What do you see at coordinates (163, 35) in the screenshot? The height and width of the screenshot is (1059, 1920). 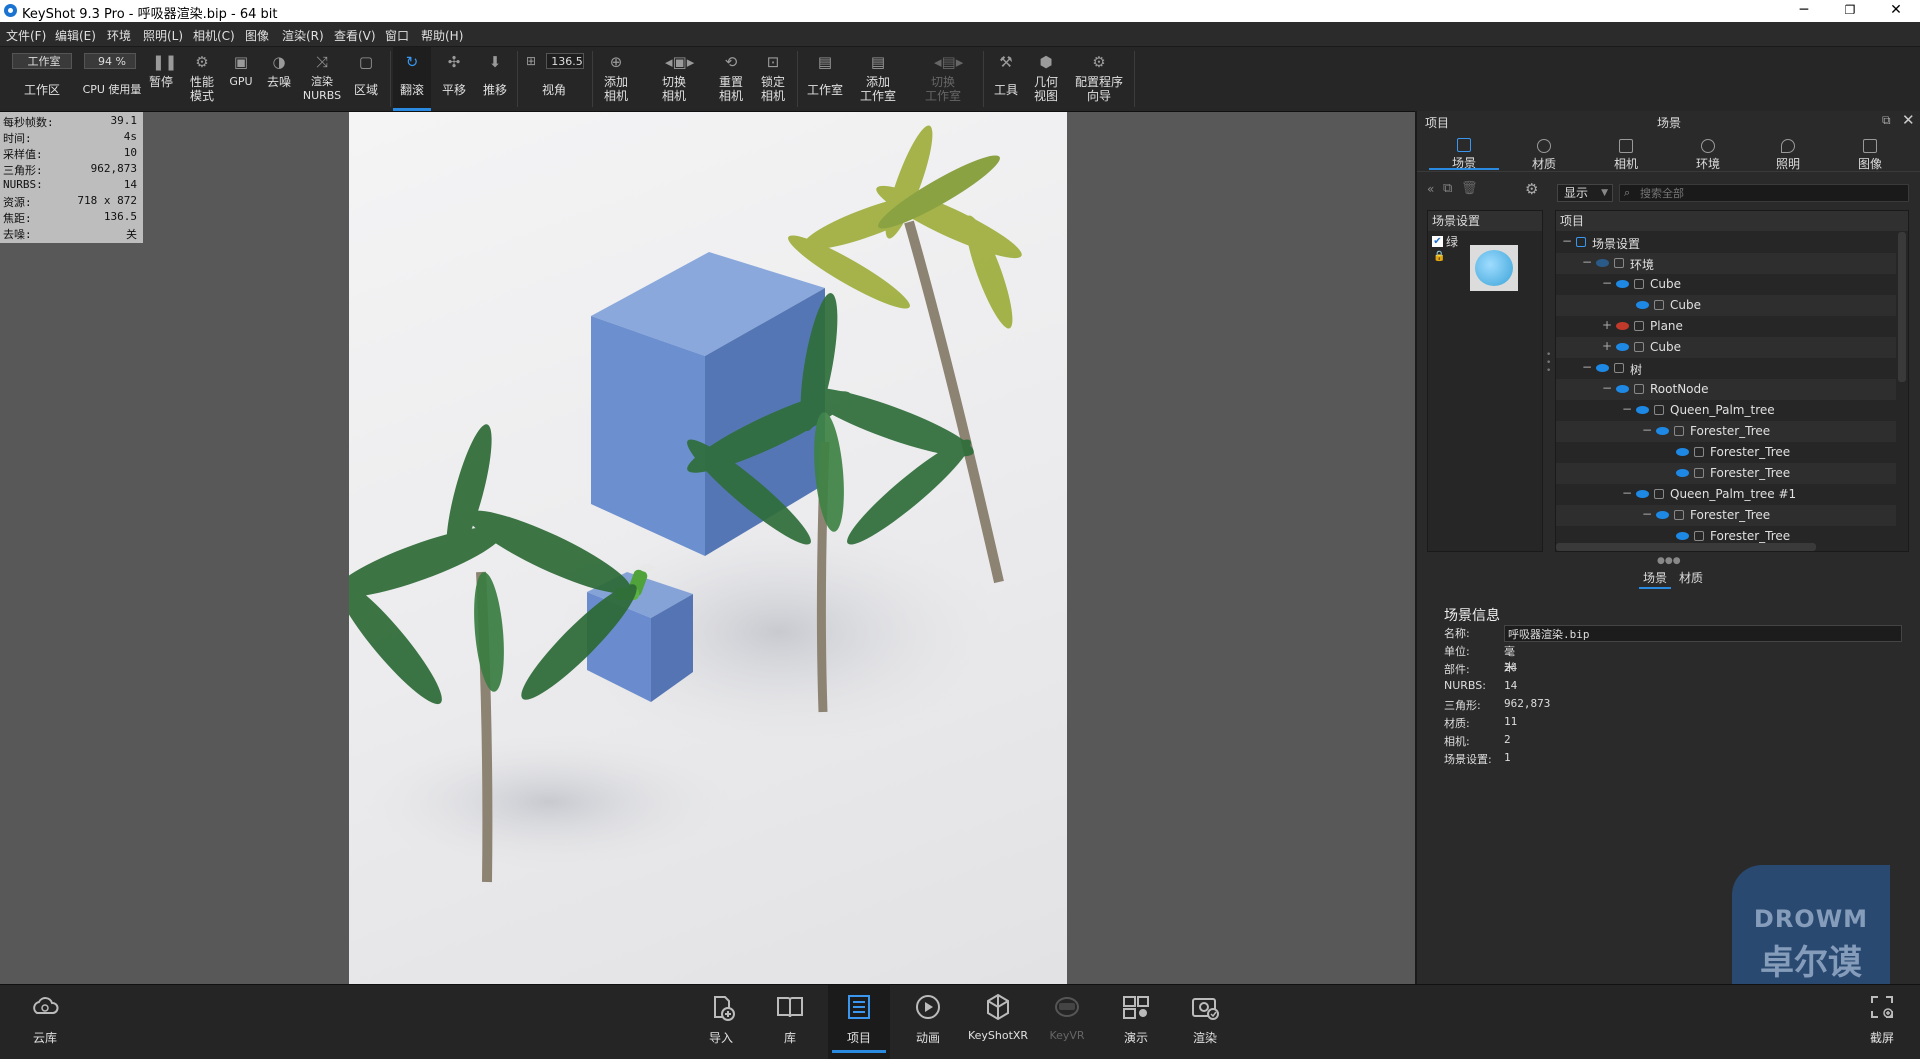 I see `menu-lighting: 照明(L)` at bounding box center [163, 35].